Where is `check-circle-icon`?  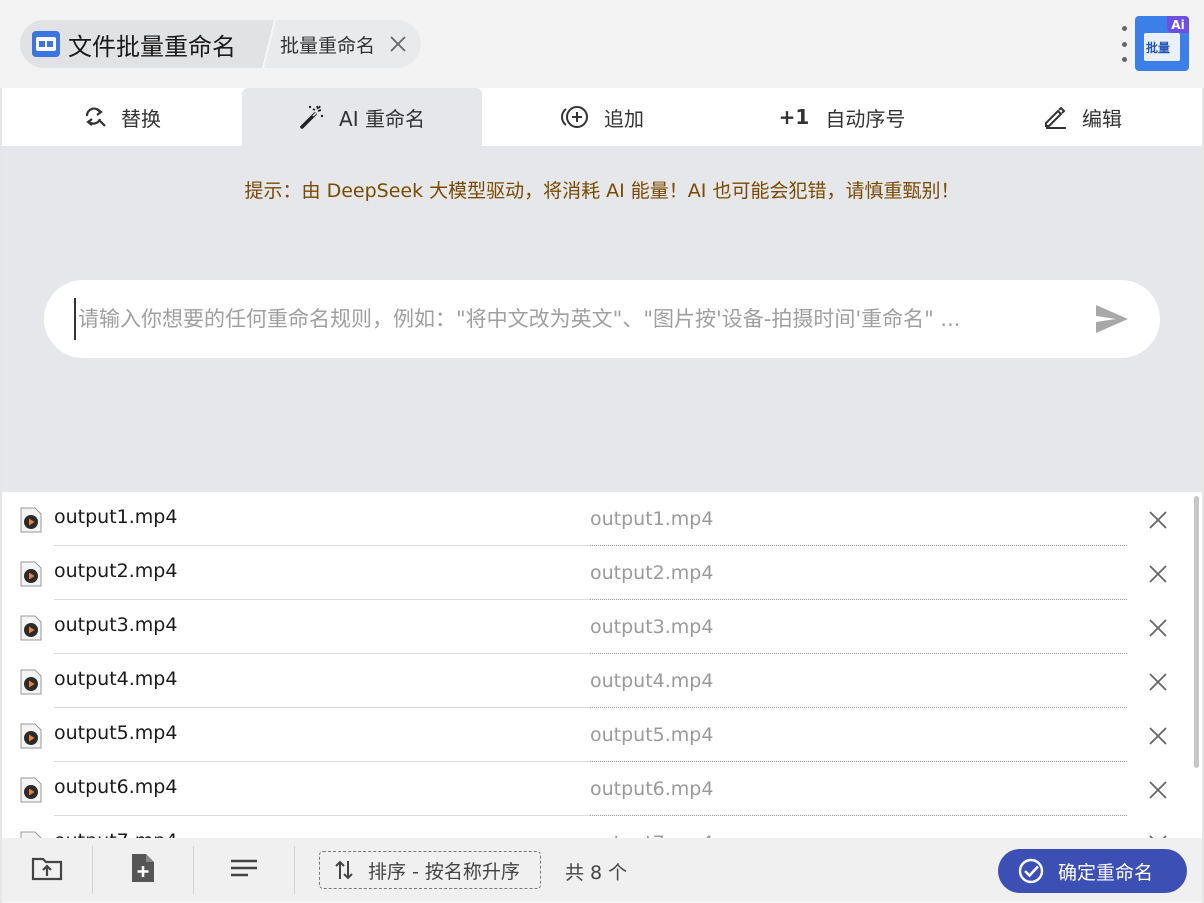 check-circle-icon is located at coordinates (1031, 871).